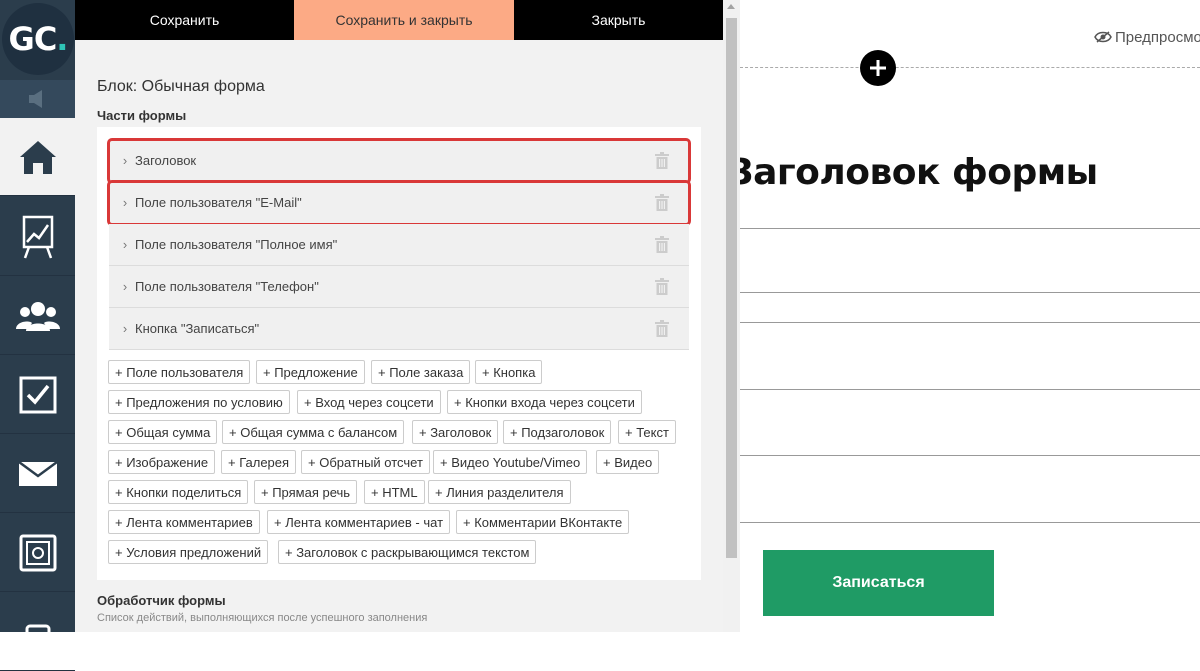  Describe the element at coordinates (188, 552) in the screenshot. I see `add-offer-terms-button: + Условия предложений` at that location.